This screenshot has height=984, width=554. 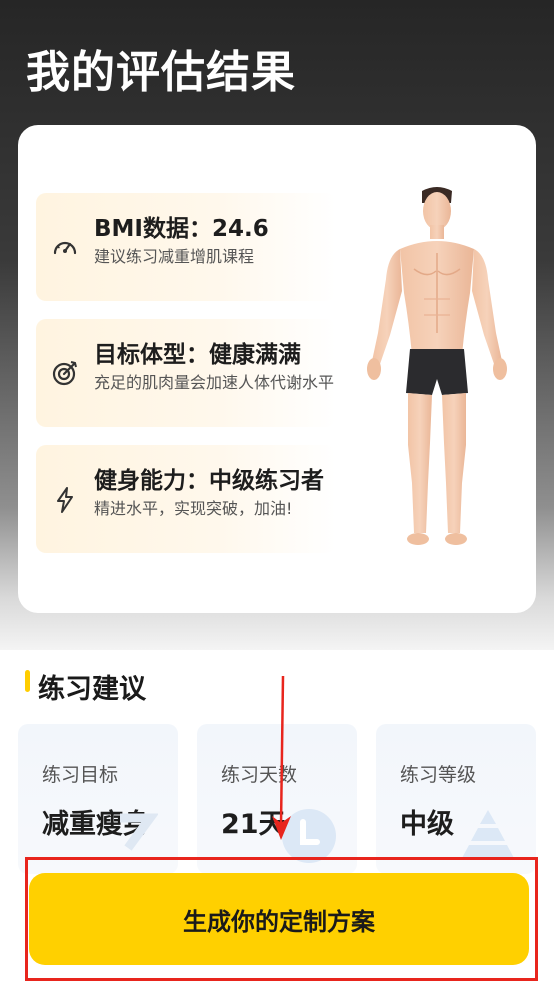 I want to click on advice-card-goal: 练习目标 减重瘦身, so click(x=98, y=799).